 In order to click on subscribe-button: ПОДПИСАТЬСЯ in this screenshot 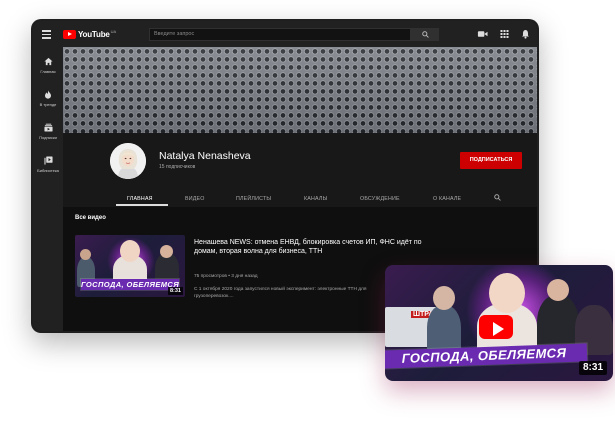, I will do `click(491, 160)`.